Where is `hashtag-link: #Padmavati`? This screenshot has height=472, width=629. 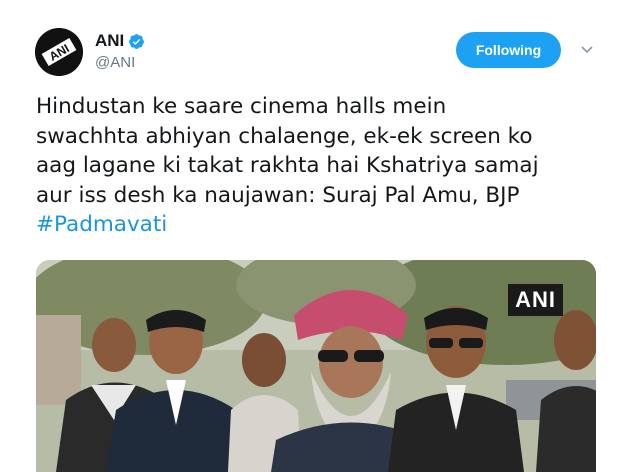
hashtag-link: #Padmavati is located at coordinates (323, 225).